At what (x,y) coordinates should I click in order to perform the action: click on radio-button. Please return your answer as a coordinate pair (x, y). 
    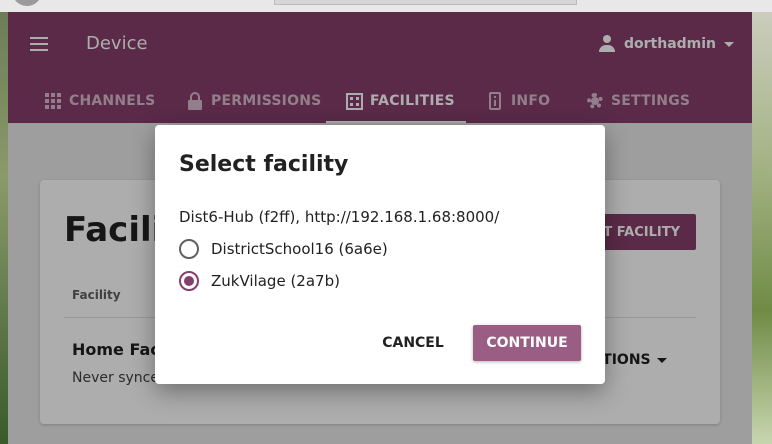
    Looking at the image, I should click on (189, 249).